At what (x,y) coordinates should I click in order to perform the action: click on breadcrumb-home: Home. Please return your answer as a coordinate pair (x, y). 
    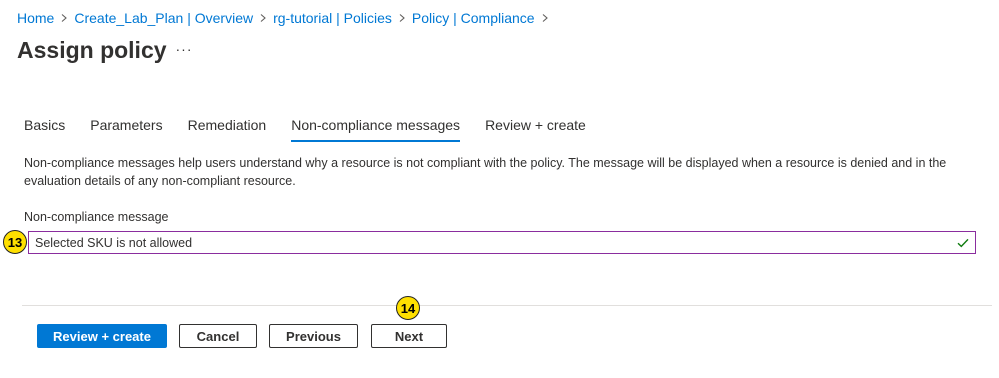
    Looking at the image, I should click on (35, 18).